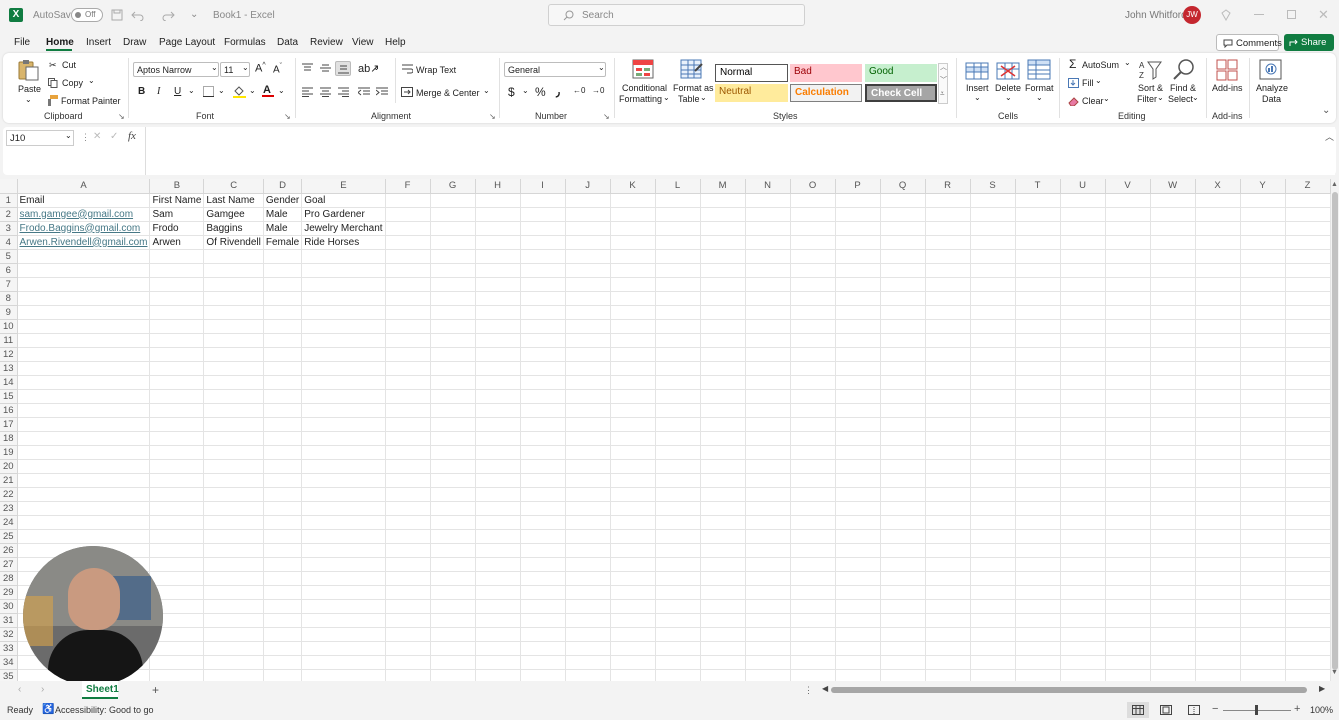 Image resolution: width=1339 pixels, height=720 pixels. Describe the element at coordinates (283, 200) in the screenshot. I see `cell: Gender` at that location.